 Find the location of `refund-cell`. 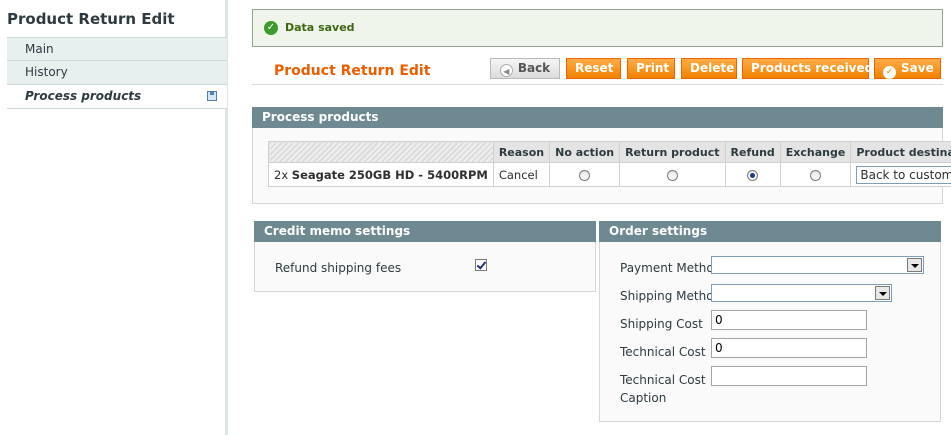

refund-cell is located at coordinates (752, 174).